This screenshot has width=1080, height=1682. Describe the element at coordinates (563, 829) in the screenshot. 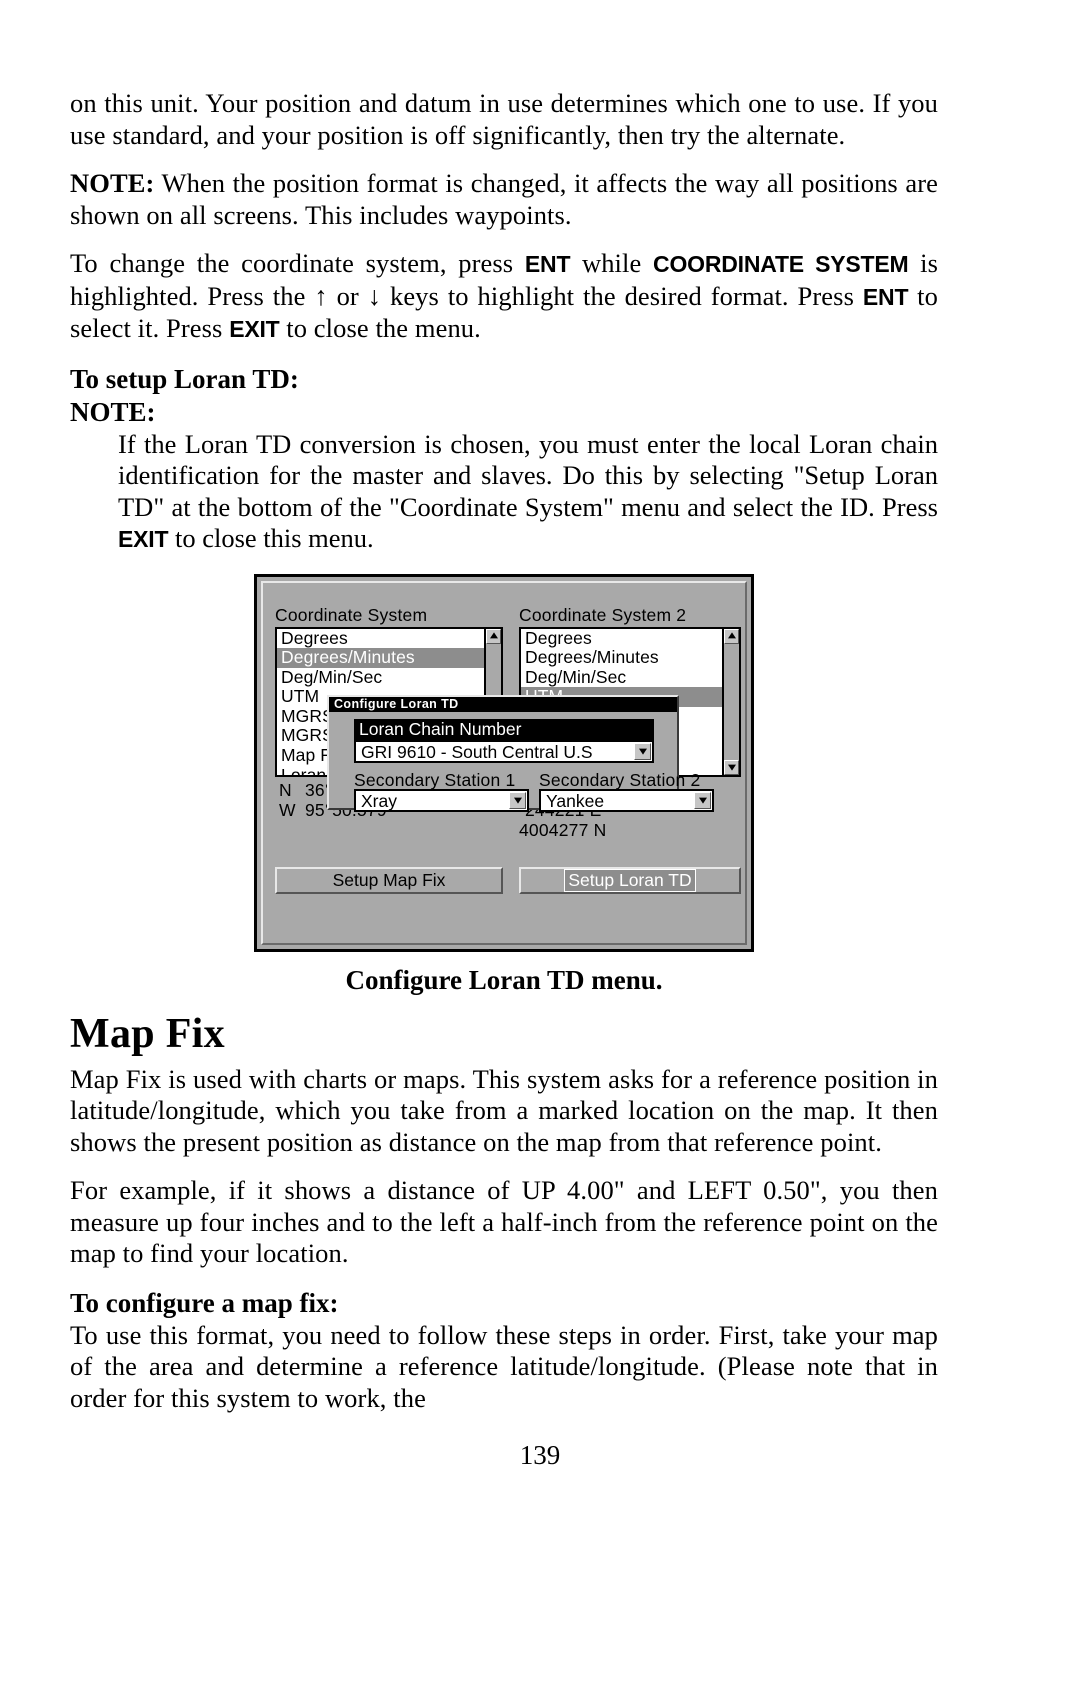

I see `utm-northing: 4004277 N` at that location.